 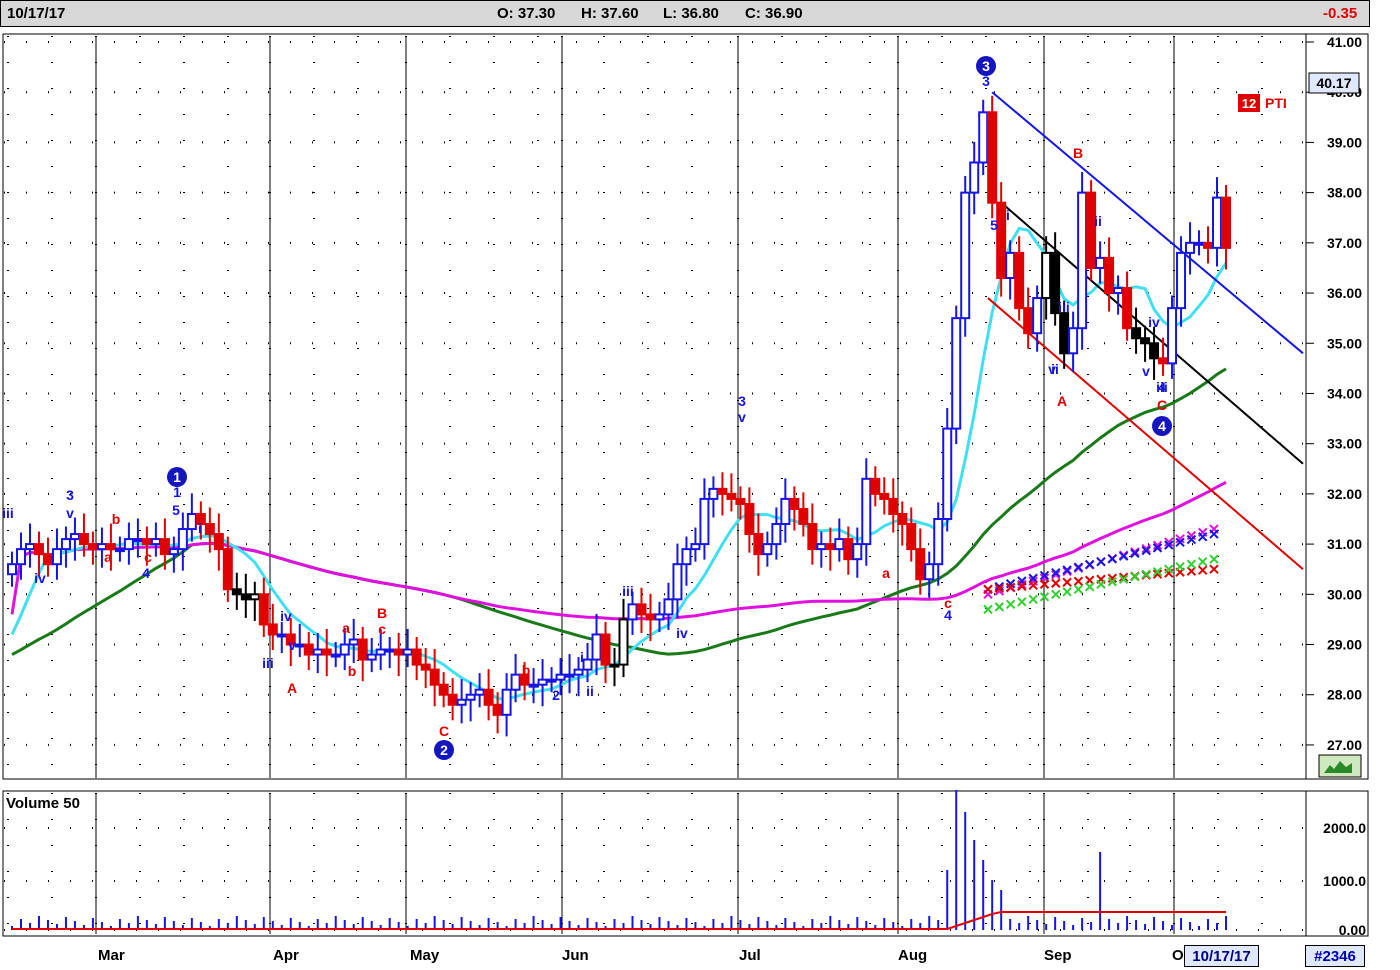 I want to click on record-count-box: #2346, so click(x=1335, y=956).